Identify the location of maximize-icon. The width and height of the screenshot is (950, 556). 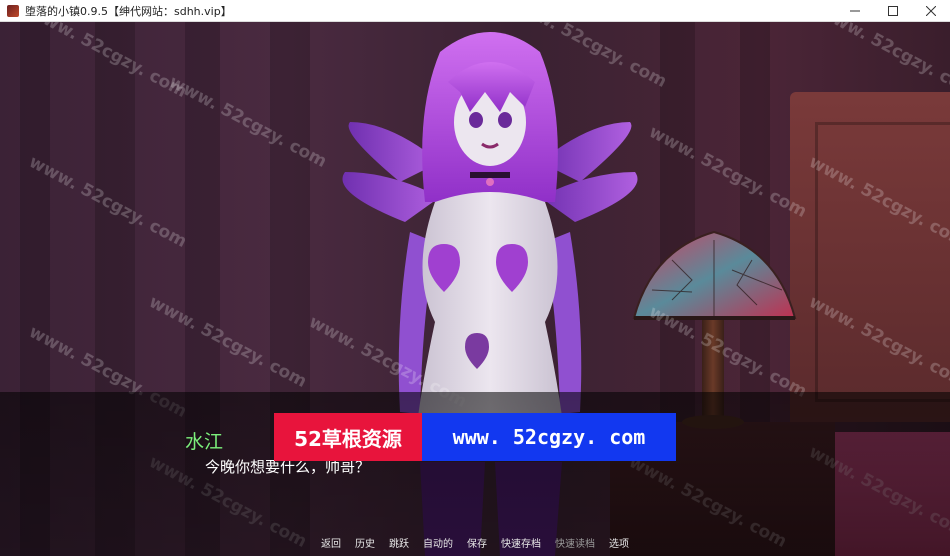
(893, 11).